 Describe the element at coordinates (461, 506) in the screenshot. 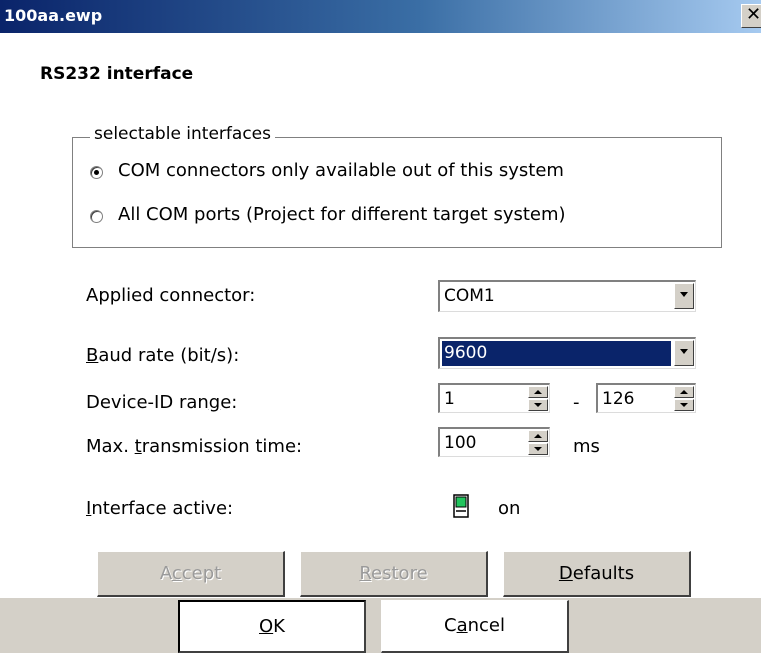

I see `led-icon` at that location.